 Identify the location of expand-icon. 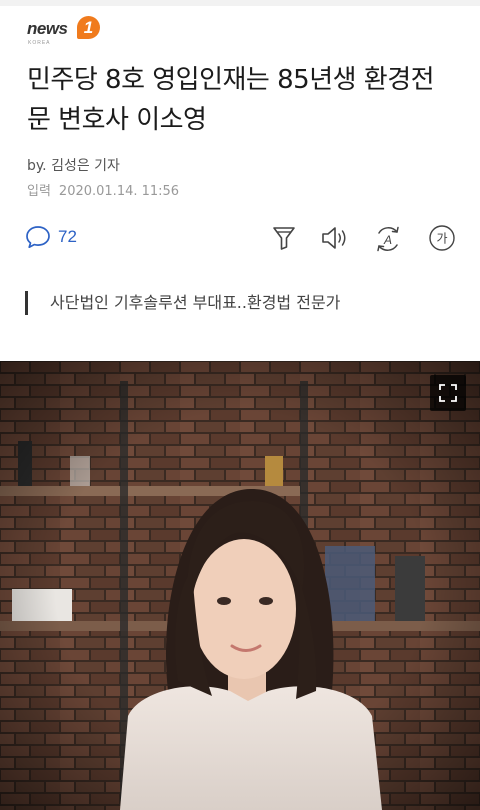
(448, 393).